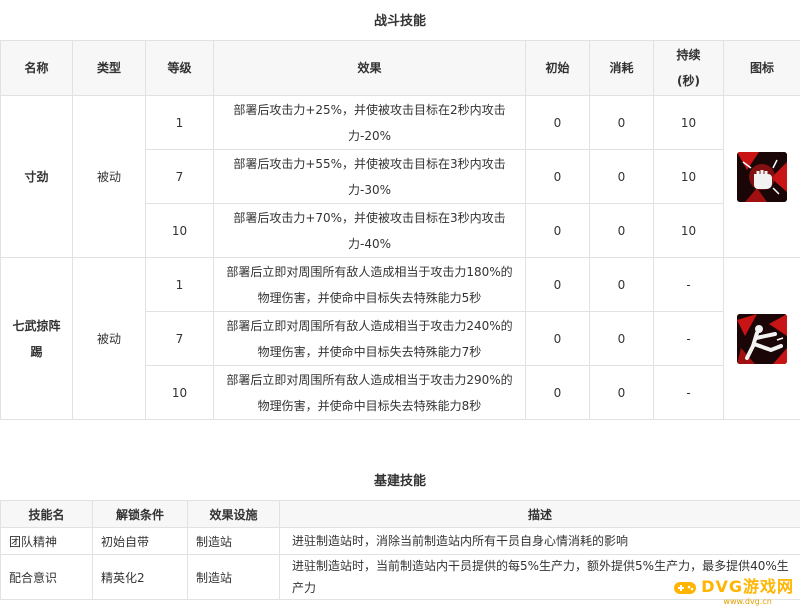  Describe the element at coordinates (369, 122) in the screenshot. I see `skill-effect: 部署后攻击力+25%，并使被攻击目标在2秒内攻击力-20%` at that location.